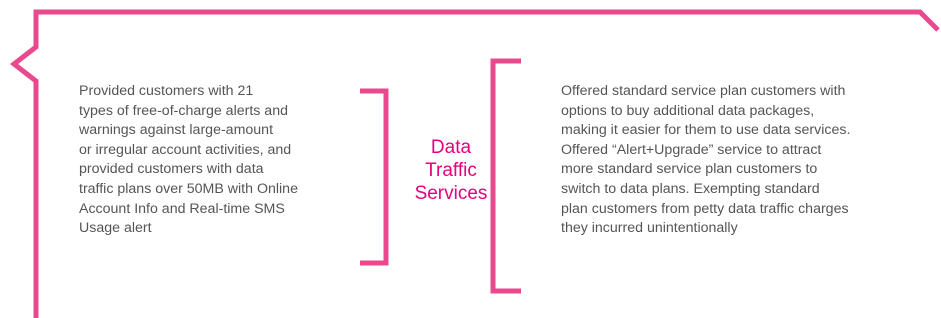 The height and width of the screenshot is (318, 941). I want to click on title-line: Data, so click(451, 147).